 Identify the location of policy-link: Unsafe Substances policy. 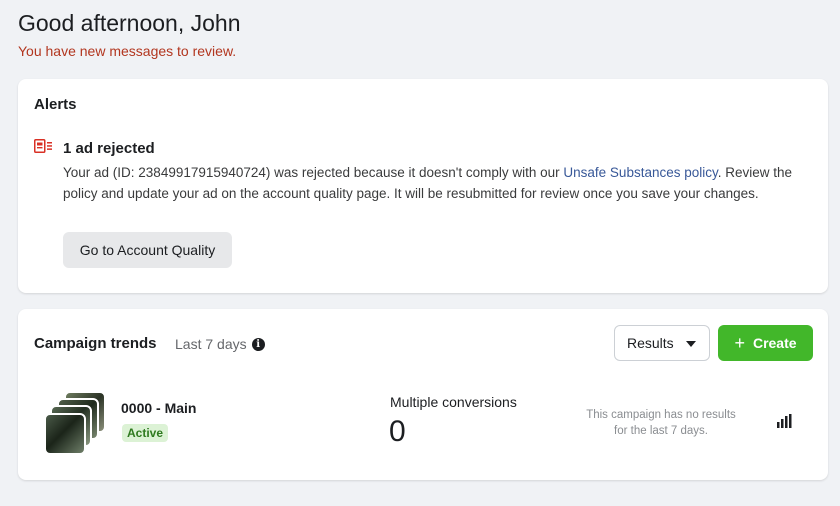
(640, 172).